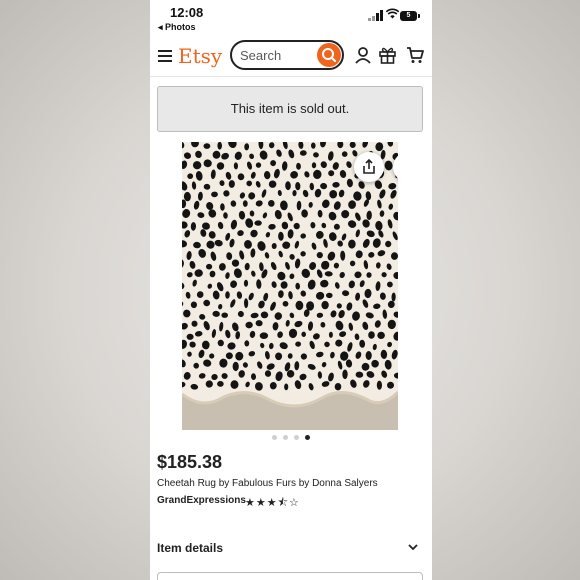 This screenshot has width=580, height=580. Describe the element at coordinates (190, 462) in the screenshot. I see `product-price: $185.38` at that location.